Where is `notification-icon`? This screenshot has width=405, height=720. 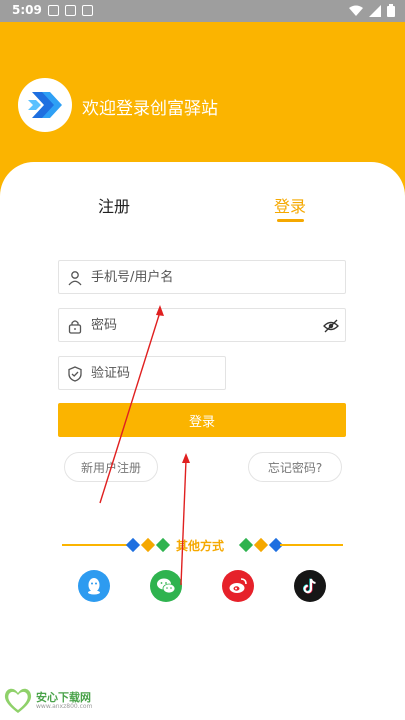 notification-icon is located at coordinates (53, 10).